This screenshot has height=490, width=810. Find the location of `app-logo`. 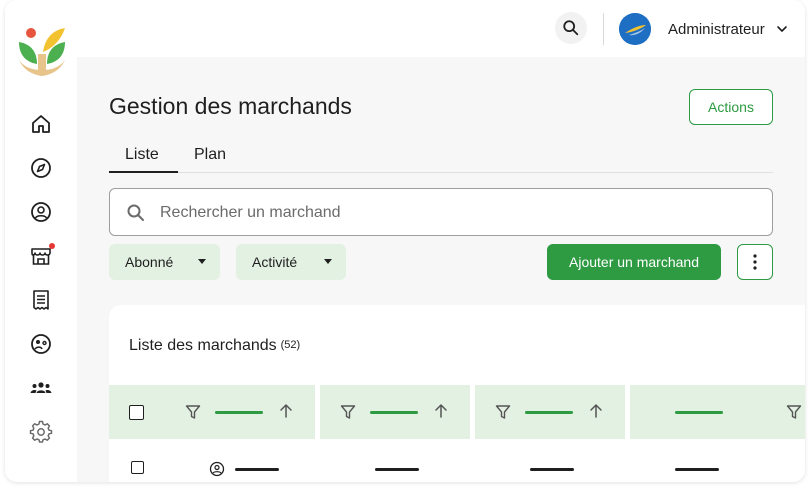

app-logo is located at coordinates (42, 51).